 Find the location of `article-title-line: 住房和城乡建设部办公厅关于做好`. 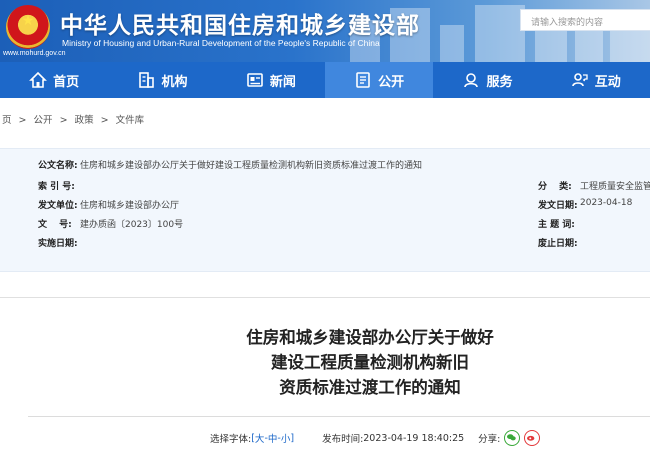

article-title-line: 住房和城乡建设部办公厅关于做好 is located at coordinates (370, 337).